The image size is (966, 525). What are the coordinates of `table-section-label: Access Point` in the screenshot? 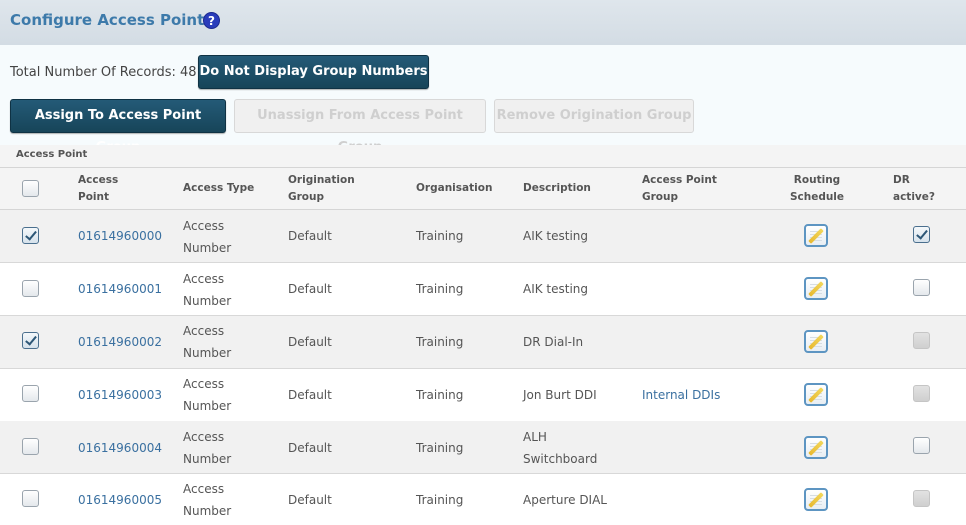 It's located at (52, 154).